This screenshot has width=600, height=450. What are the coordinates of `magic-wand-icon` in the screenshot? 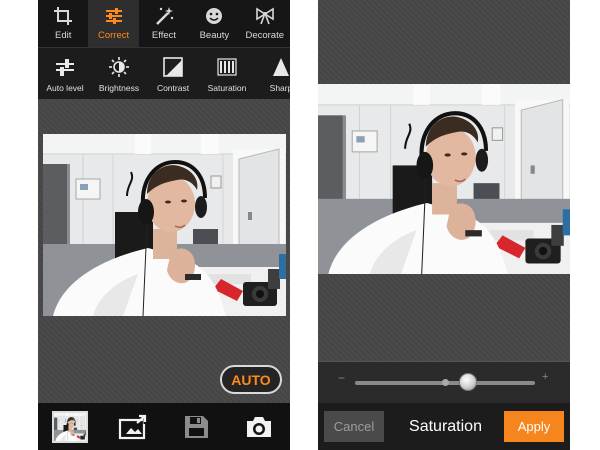 It's located at (165, 16).